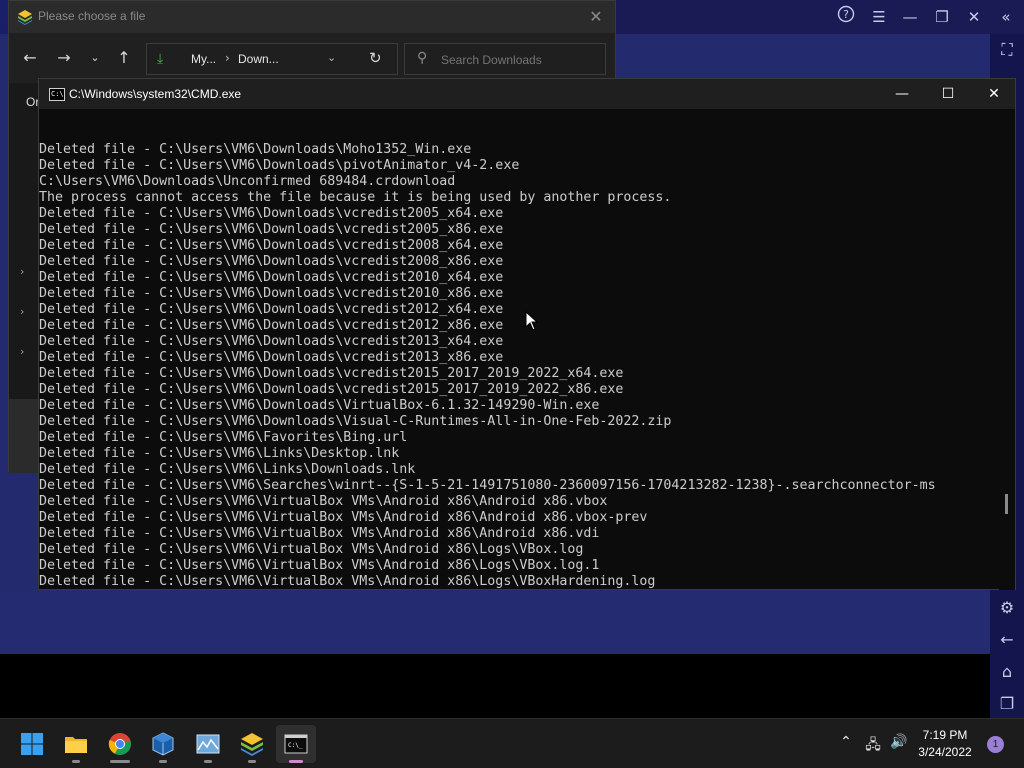  I want to click on network-icon: 🖧, so click(873, 746).